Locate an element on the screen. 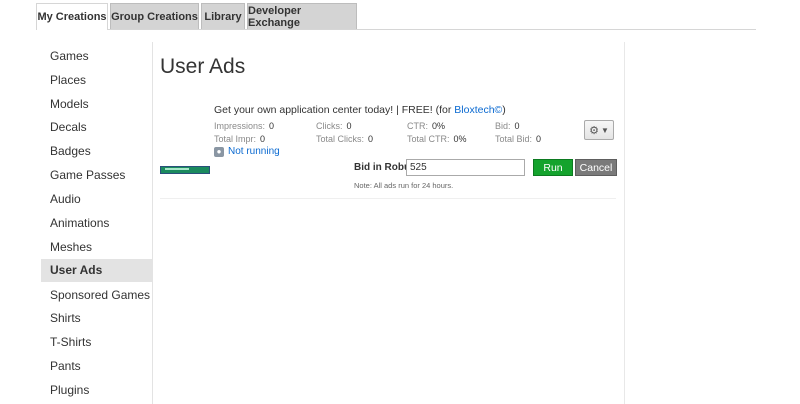 This screenshot has width=800, height=404. sidebar-item-places: Places is located at coordinates (96, 80).